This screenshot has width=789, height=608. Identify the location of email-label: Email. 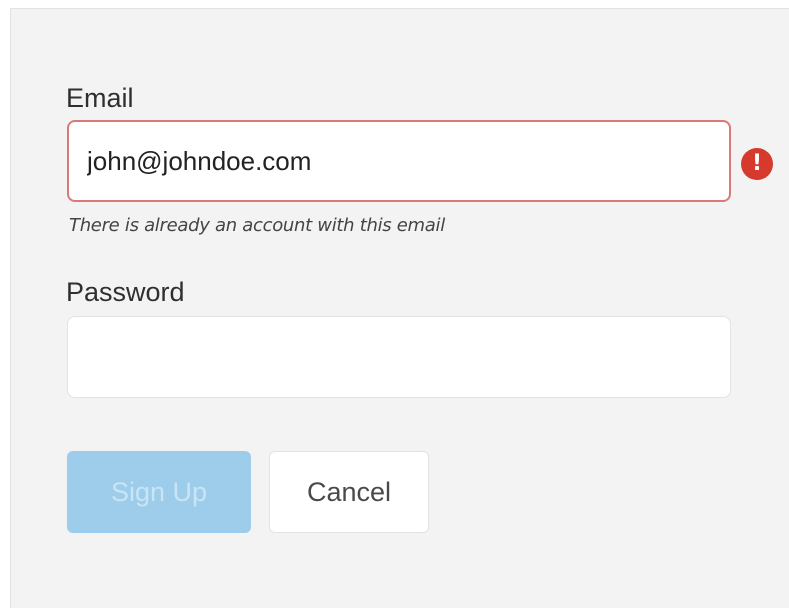
(100, 98).